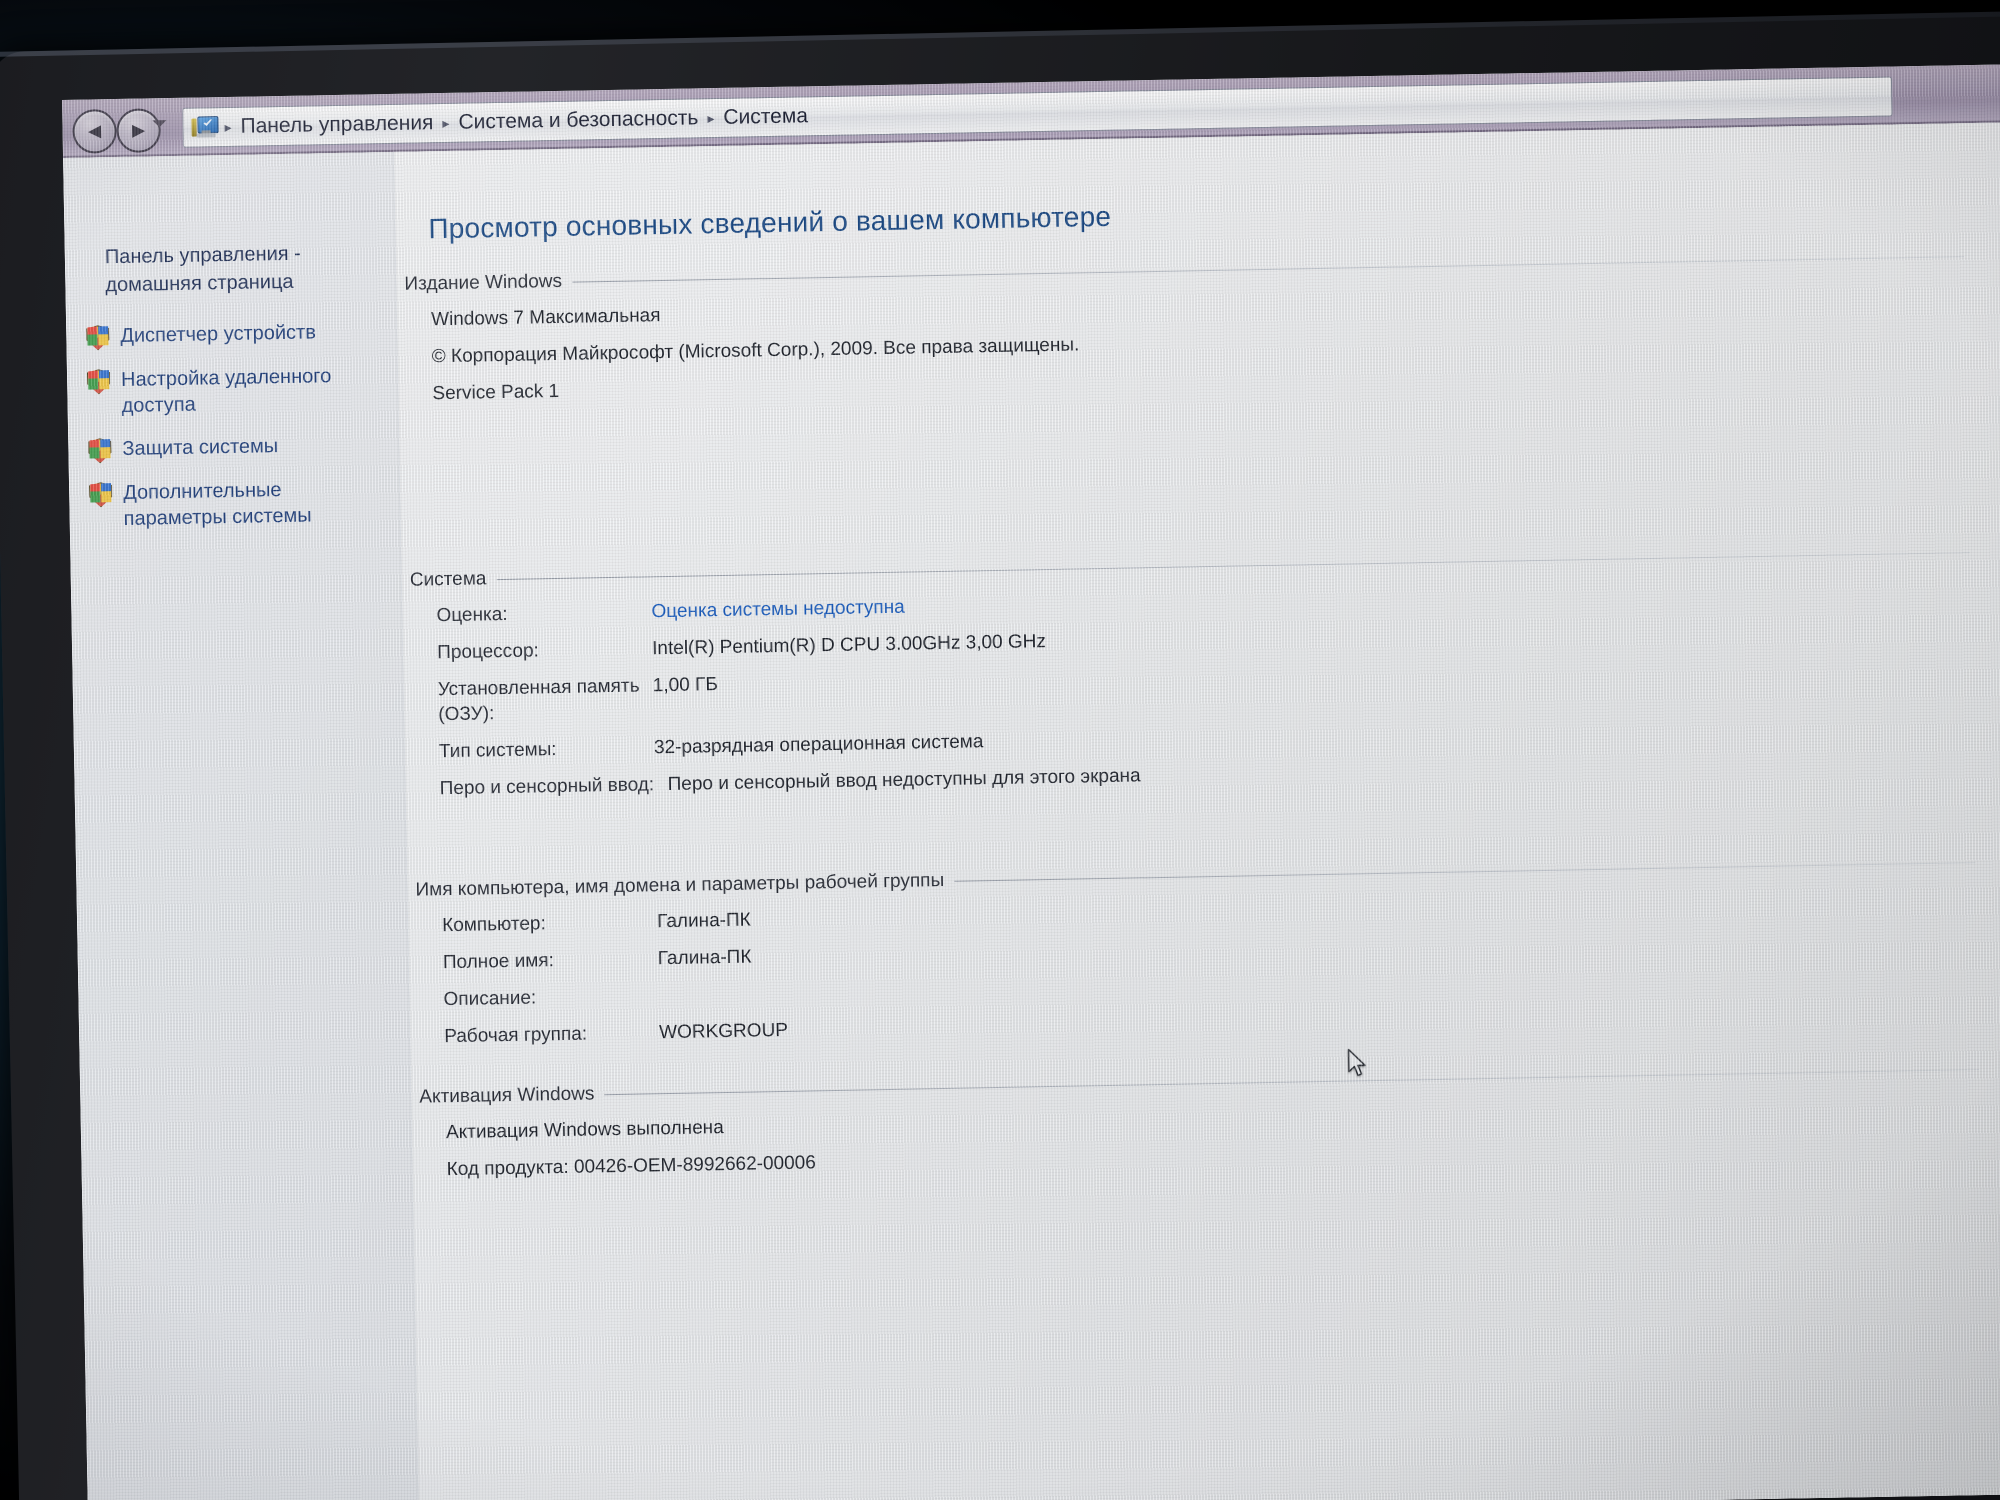  Describe the element at coordinates (507, 1168) in the screenshot. I see `product-id-label: Код продукта:` at that location.